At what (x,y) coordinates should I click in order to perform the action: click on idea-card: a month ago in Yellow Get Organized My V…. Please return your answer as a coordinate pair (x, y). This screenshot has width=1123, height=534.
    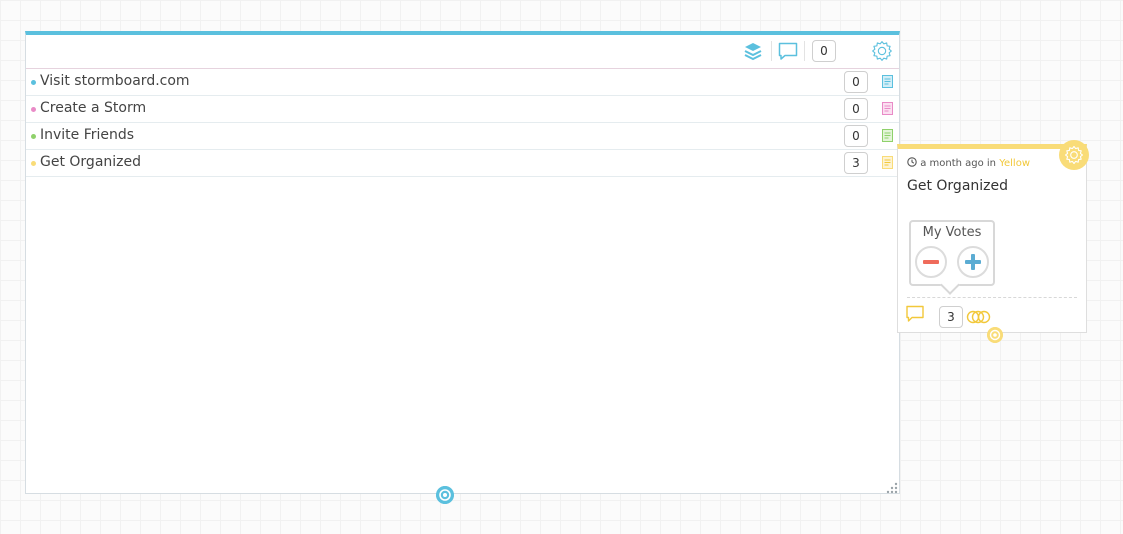
    Looking at the image, I should click on (993, 241).